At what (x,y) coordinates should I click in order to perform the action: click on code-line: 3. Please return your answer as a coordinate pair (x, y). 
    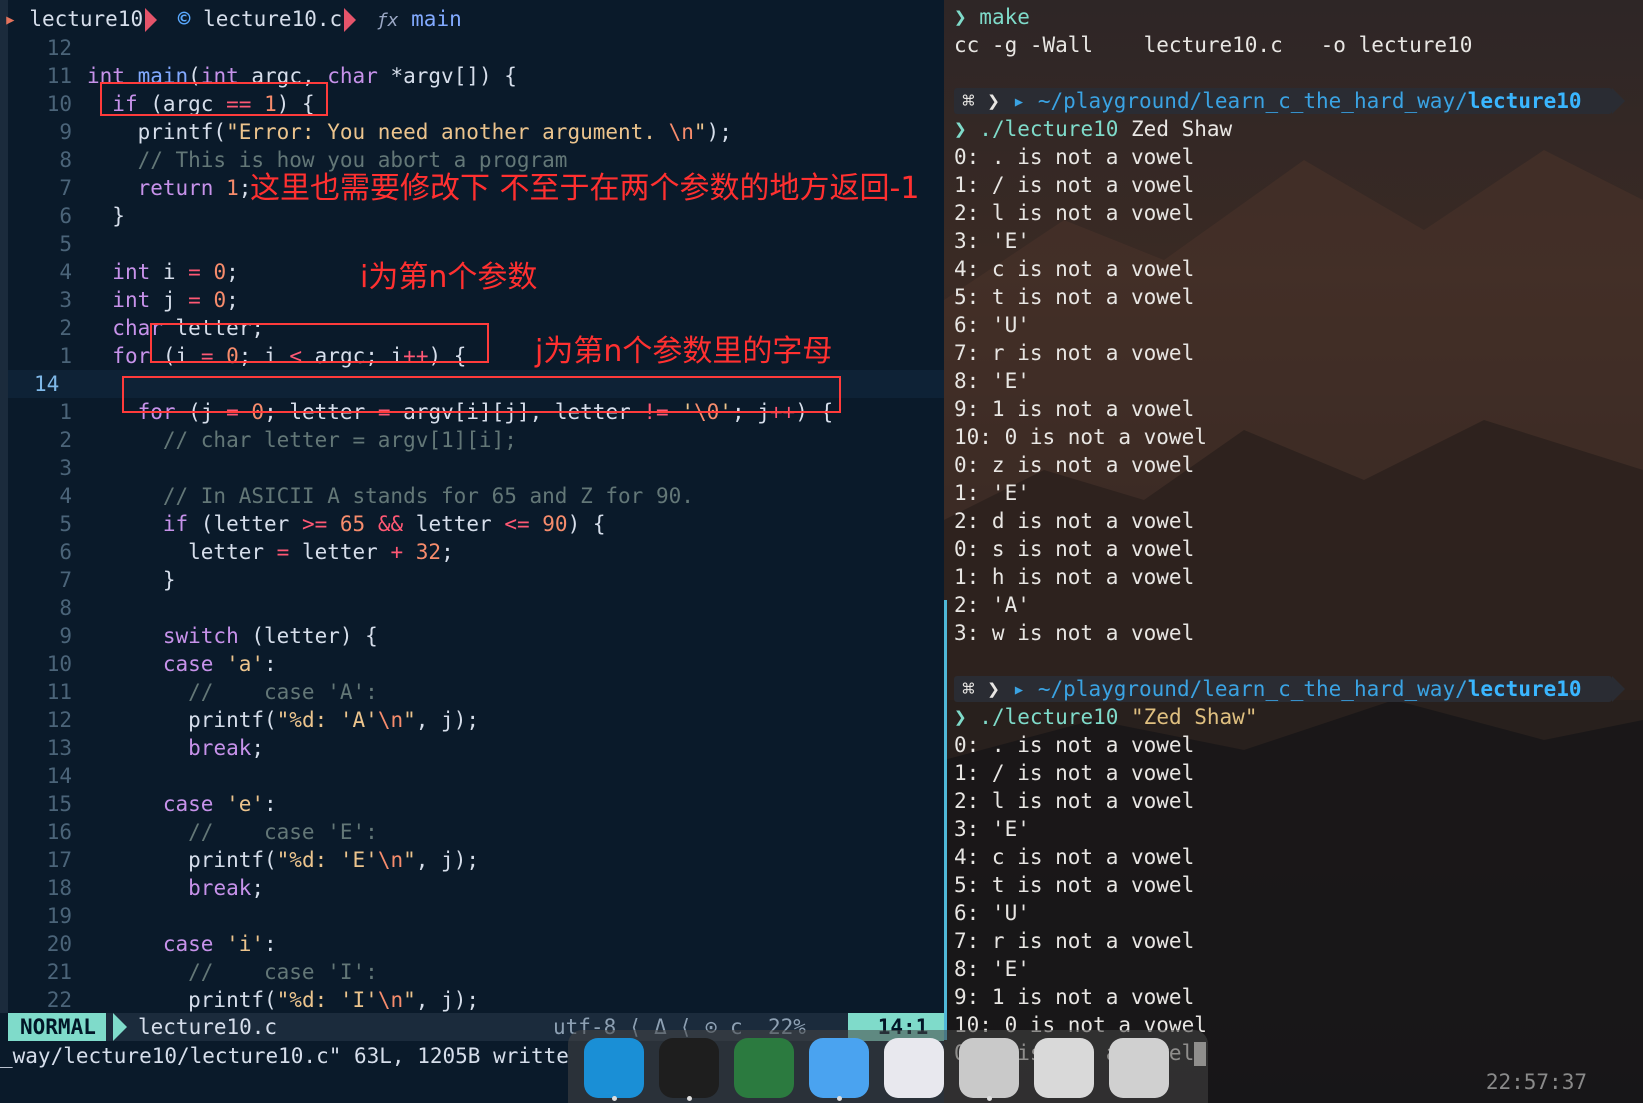
    Looking at the image, I should click on (476, 468).